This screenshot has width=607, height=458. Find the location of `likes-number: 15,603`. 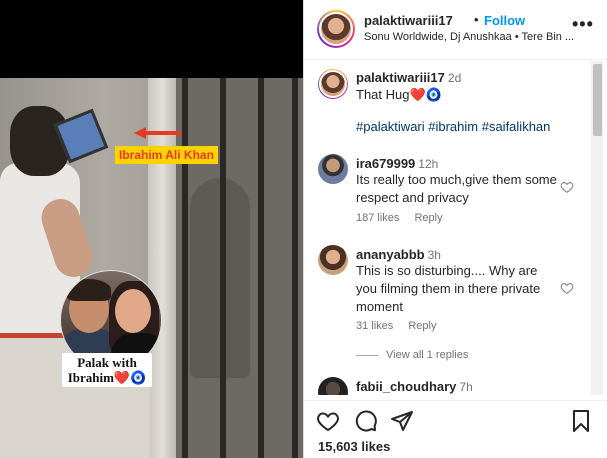

likes-number: 15,603 is located at coordinates (338, 446).